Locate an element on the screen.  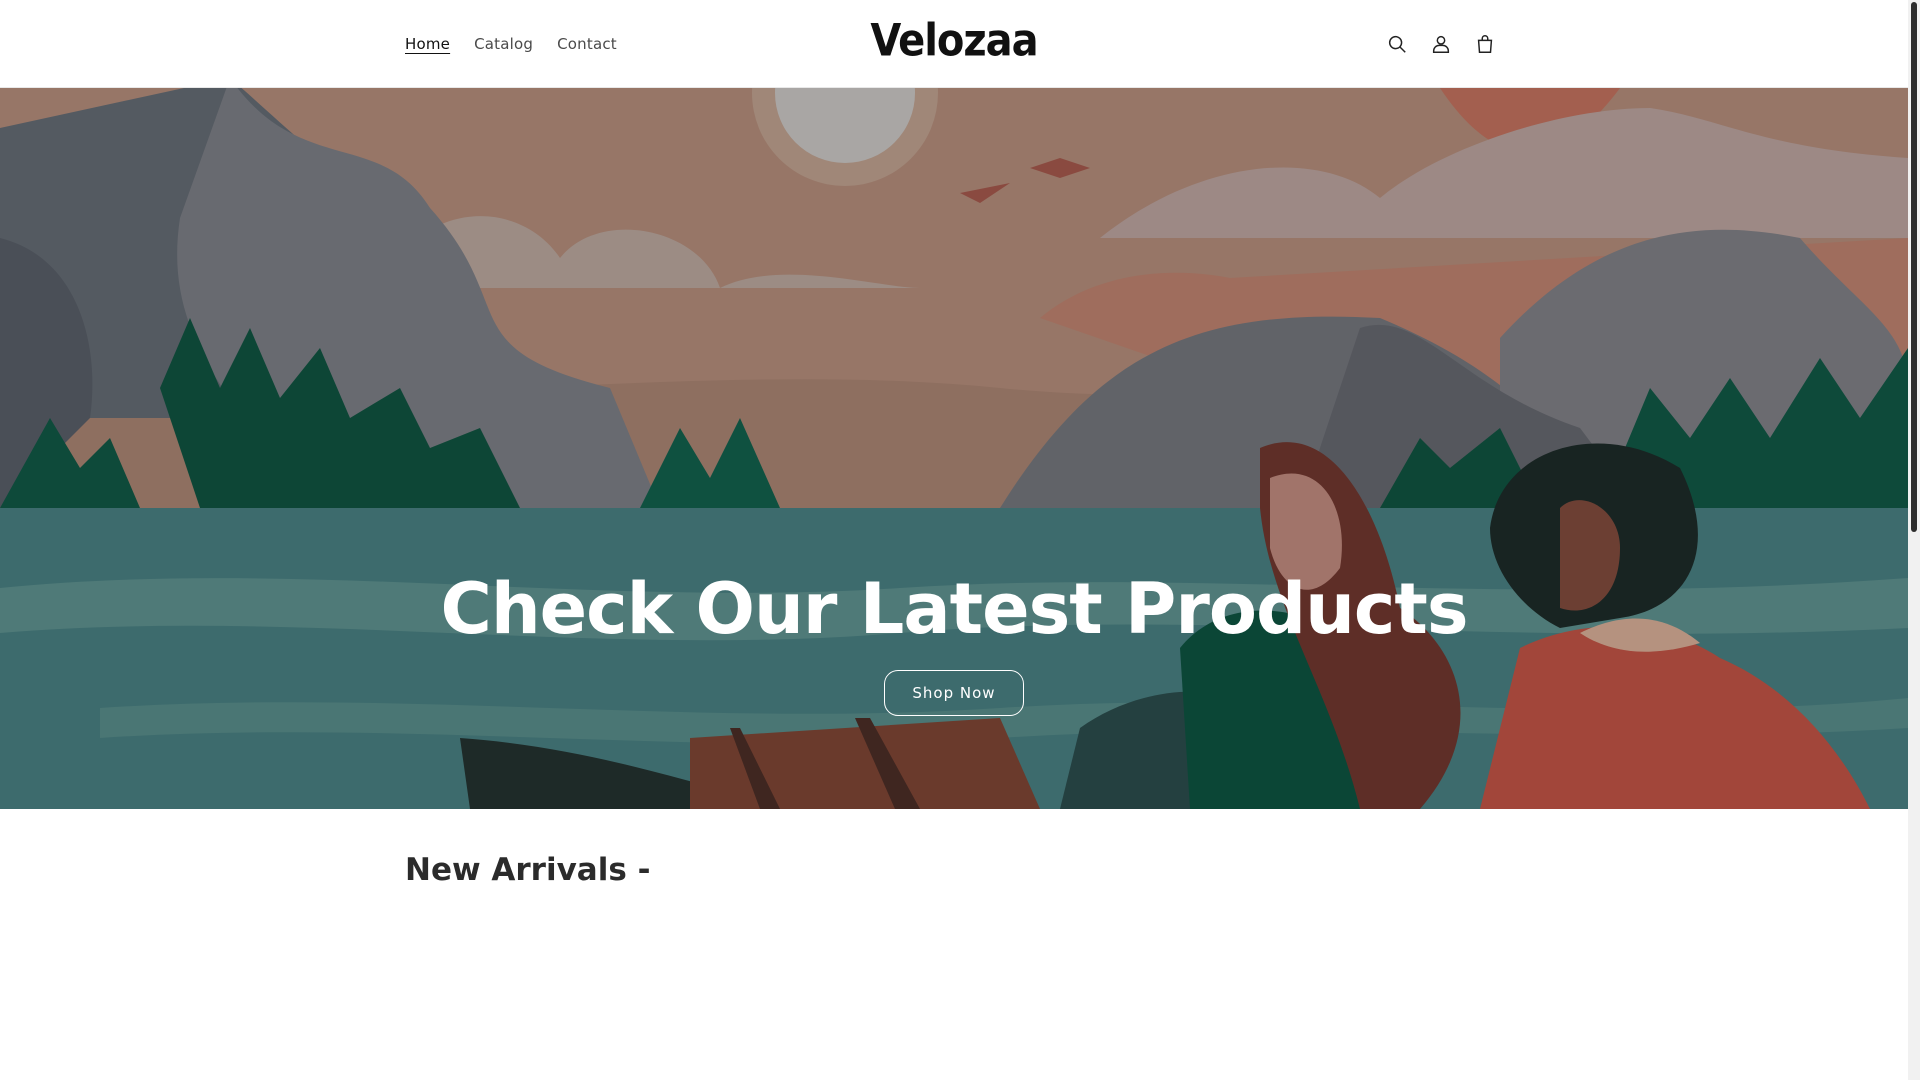
account-icon is located at coordinates (1441, 44).